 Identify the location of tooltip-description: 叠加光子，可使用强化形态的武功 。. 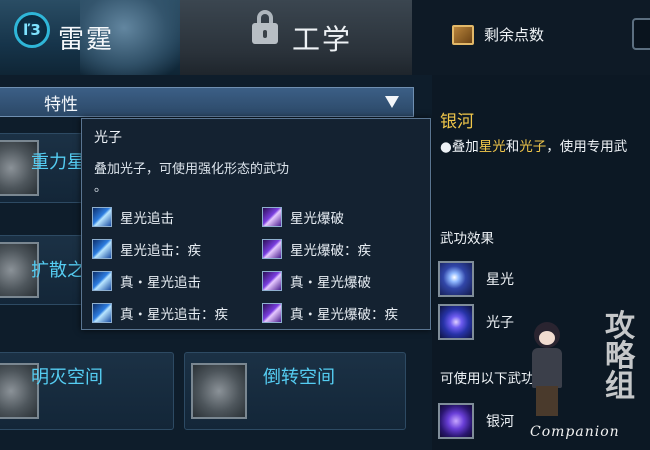
(192, 178).